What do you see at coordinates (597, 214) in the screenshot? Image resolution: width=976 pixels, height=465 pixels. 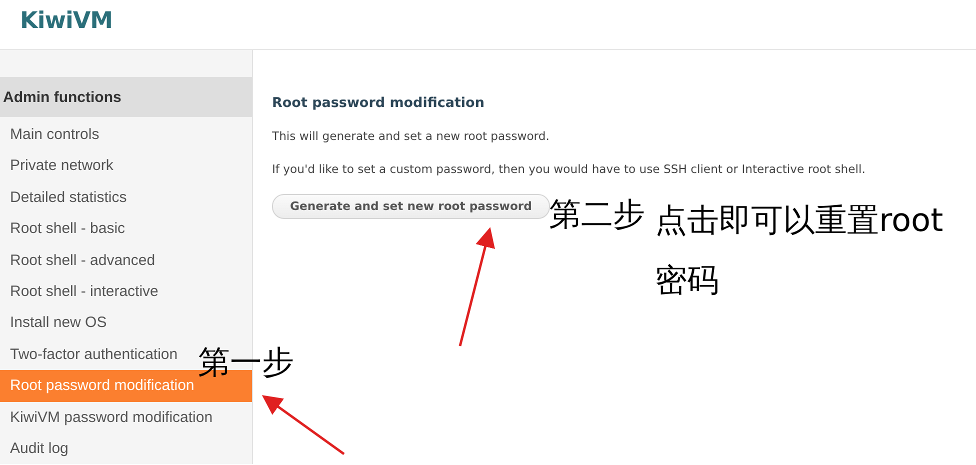 I see `annotation-text: 第二步` at bounding box center [597, 214].